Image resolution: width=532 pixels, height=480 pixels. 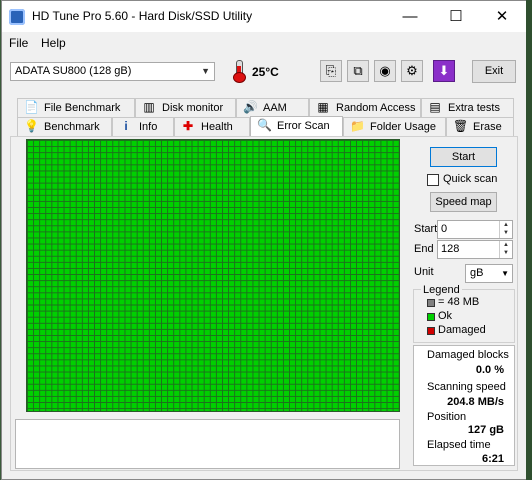 What do you see at coordinates (357, 126) in the screenshot?
I see `folder-icon: 📁` at bounding box center [357, 126].